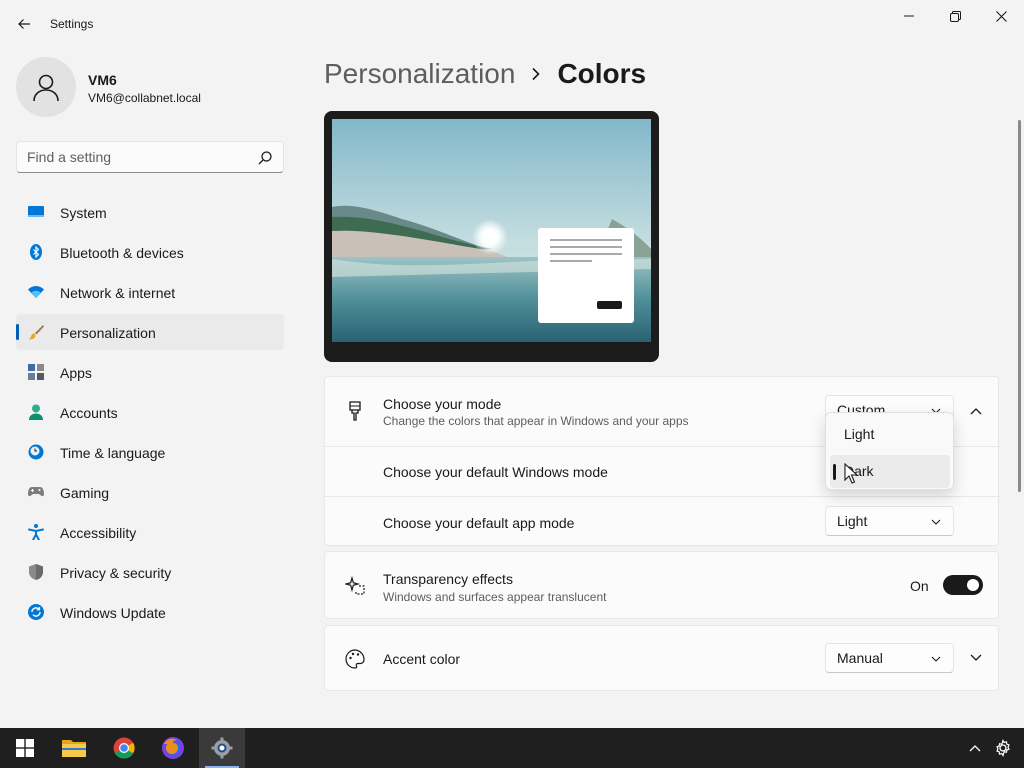 The width and height of the screenshot is (1024, 768). I want to click on clock-globe-icon, so click(36, 452).